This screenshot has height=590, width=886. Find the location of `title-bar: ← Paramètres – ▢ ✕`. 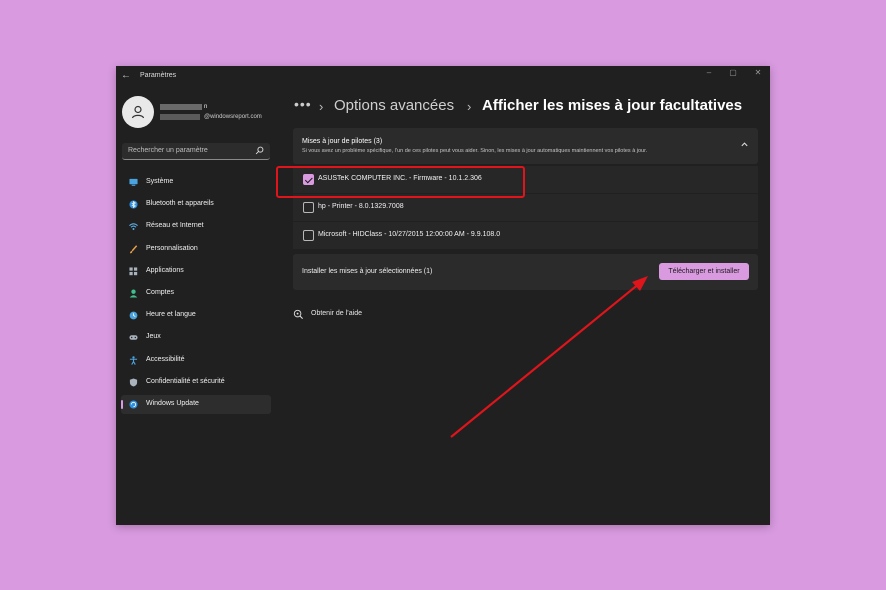

title-bar: ← Paramètres – ▢ ✕ is located at coordinates (443, 77).